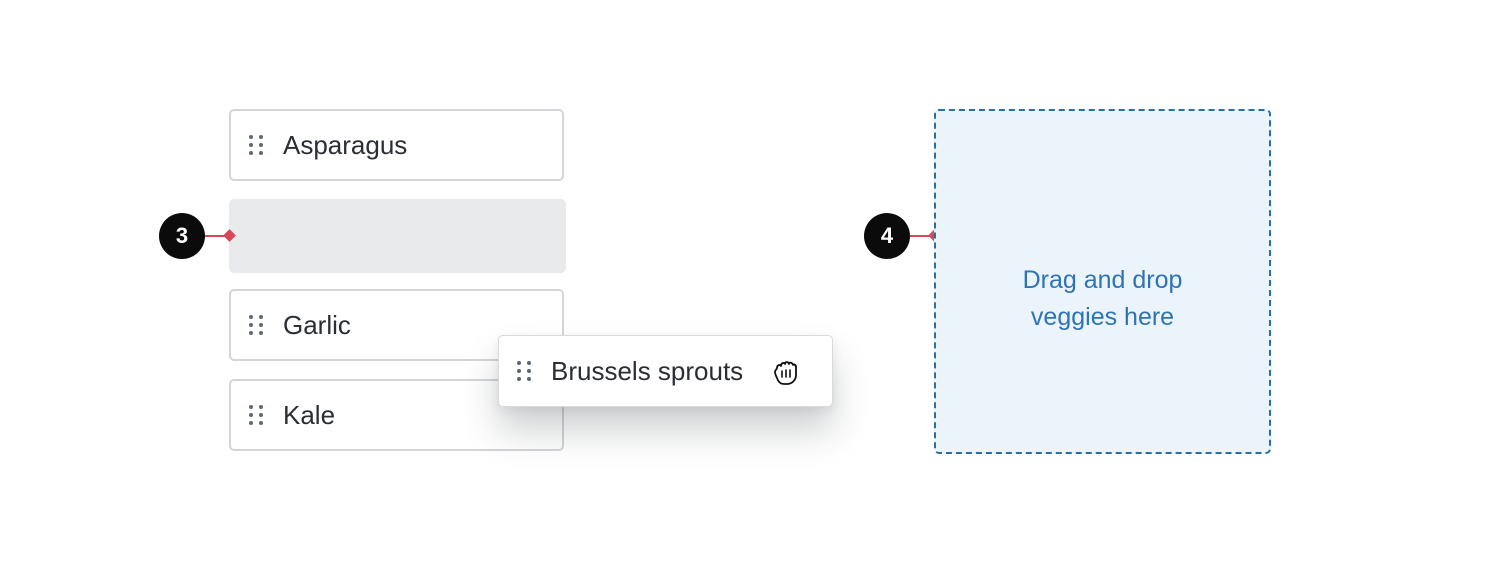  Describe the element at coordinates (1102, 298) in the screenshot. I see `drop-zone-instructions: Drag and drop veggies here` at that location.